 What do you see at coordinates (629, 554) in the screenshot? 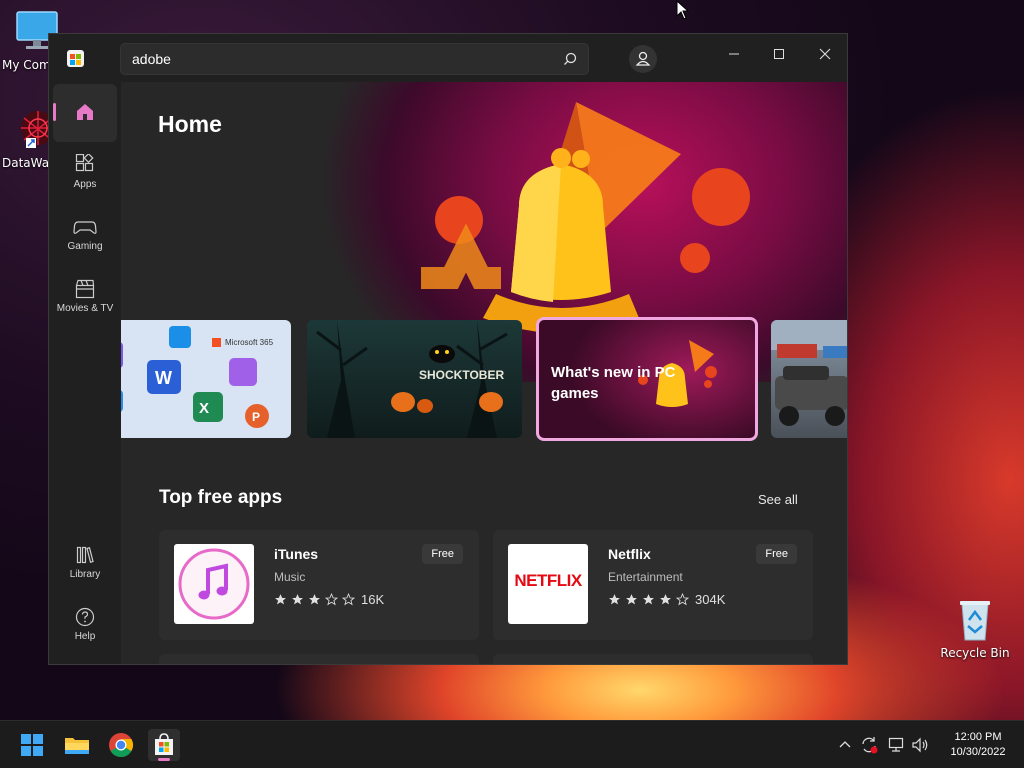
I see `app-name: Netflix` at bounding box center [629, 554].